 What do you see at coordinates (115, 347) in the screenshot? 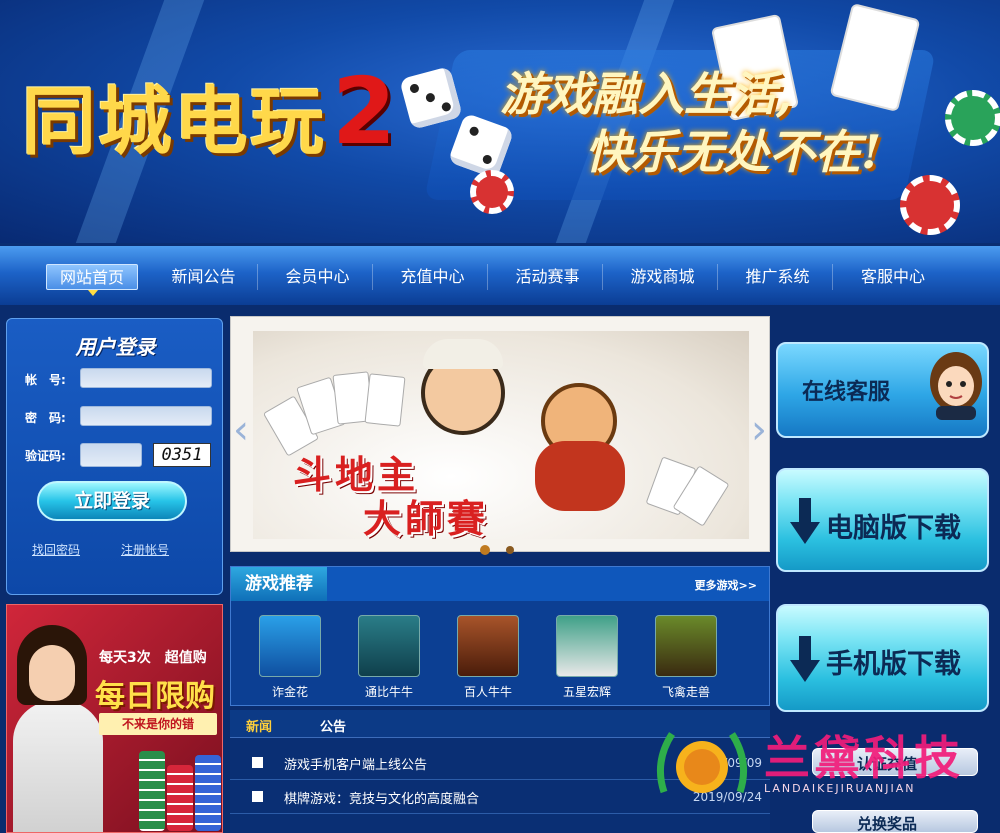
I see `login-title: 用户登录` at bounding box center [115, 347].